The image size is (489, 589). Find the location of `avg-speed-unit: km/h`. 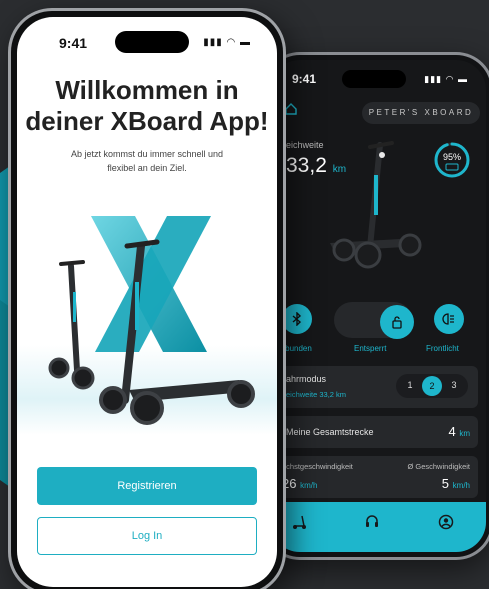

avg-speed-unit: km/h is located at coordinates (461, 485).